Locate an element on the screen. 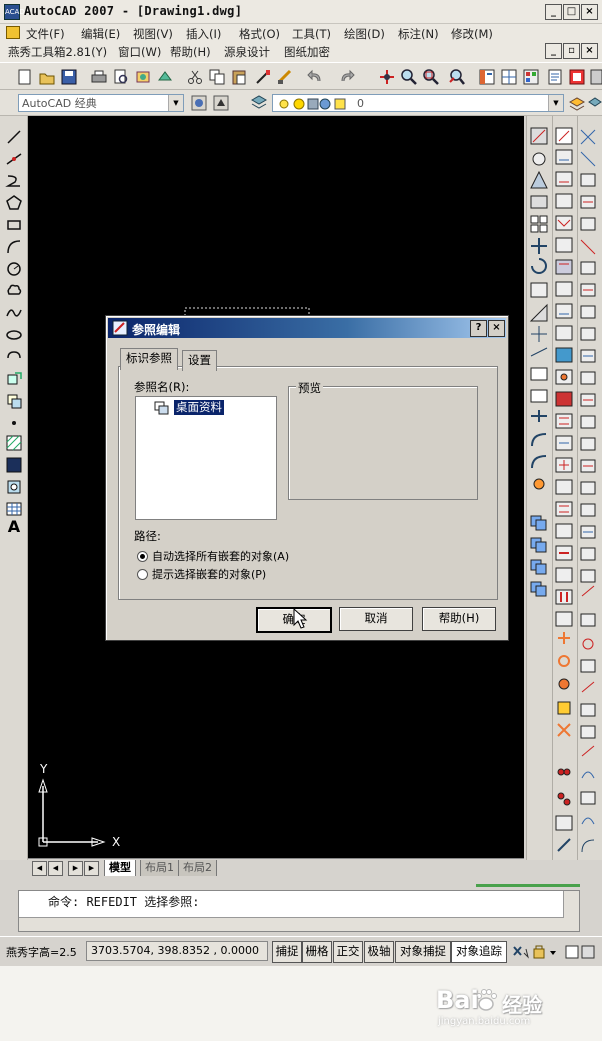 This screenshot has width=602, height=1041. ellipse-icon is located at coordinates (14, 335).